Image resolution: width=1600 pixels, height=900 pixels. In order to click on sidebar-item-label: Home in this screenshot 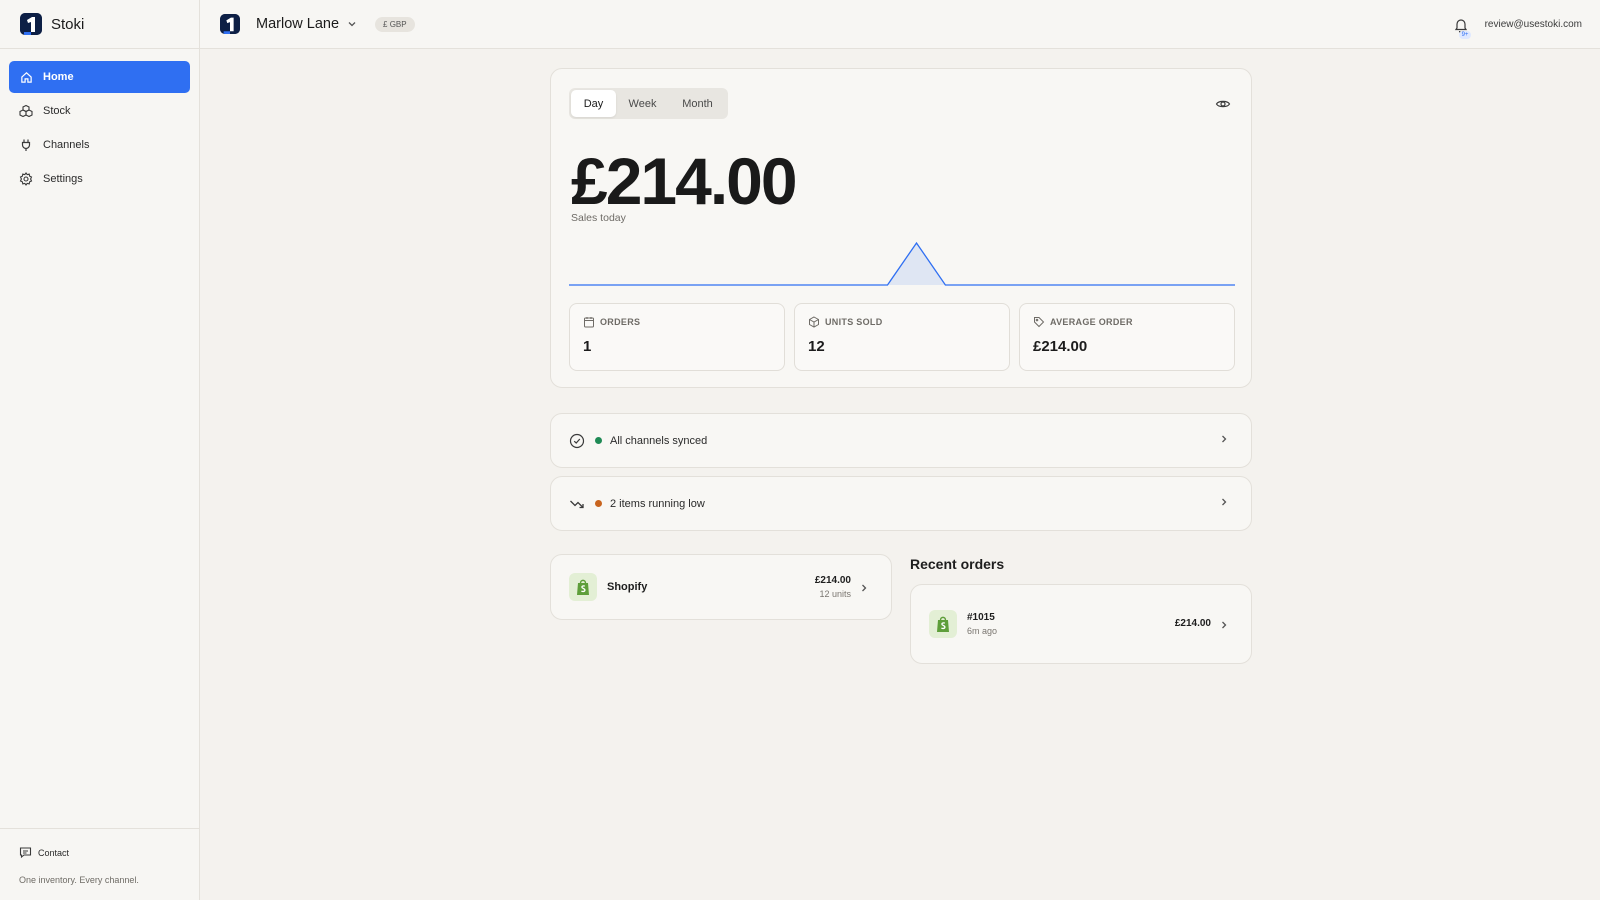, I will do `click(58, 77)`.